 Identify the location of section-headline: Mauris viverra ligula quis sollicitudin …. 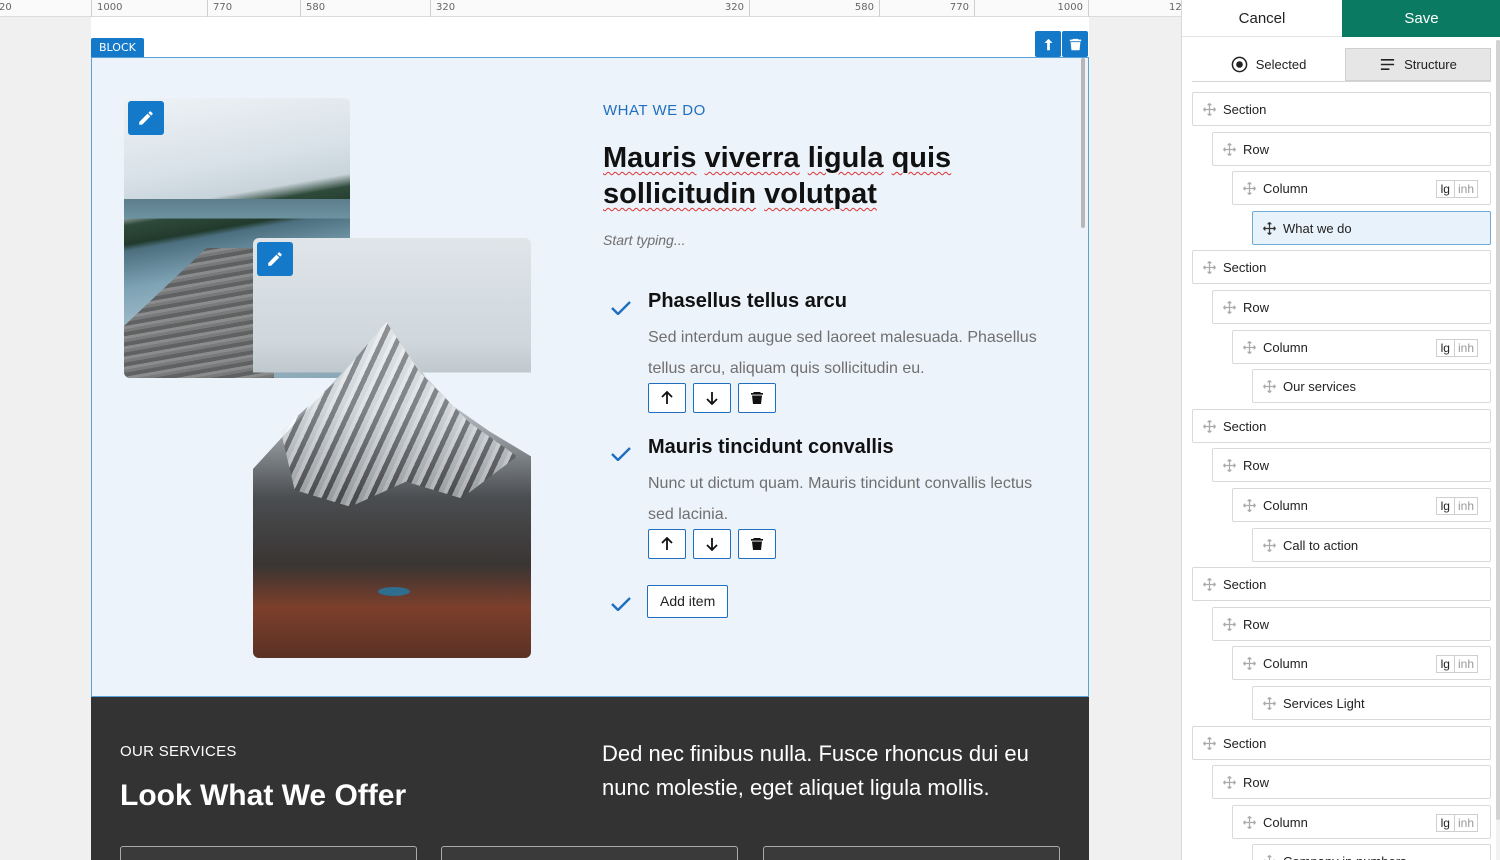
(813, 176).